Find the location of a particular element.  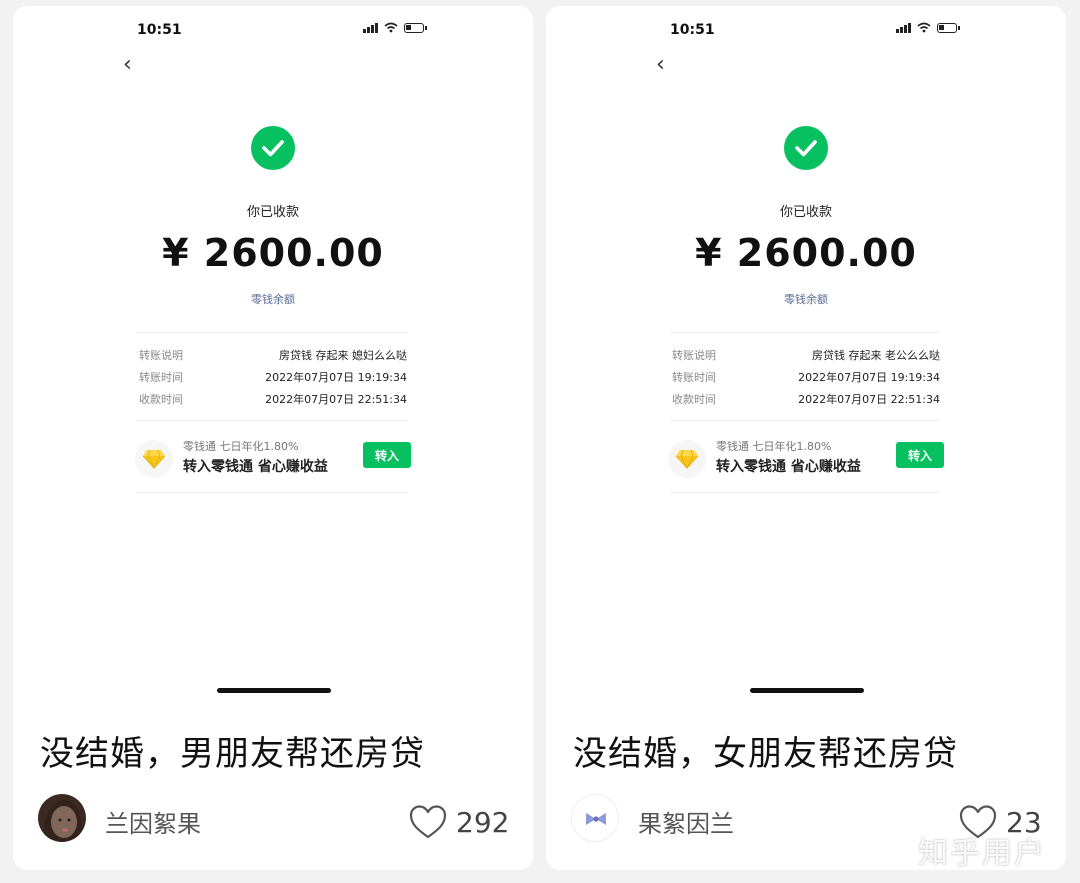

like-button: 292 is located at coordinates (458, 822).